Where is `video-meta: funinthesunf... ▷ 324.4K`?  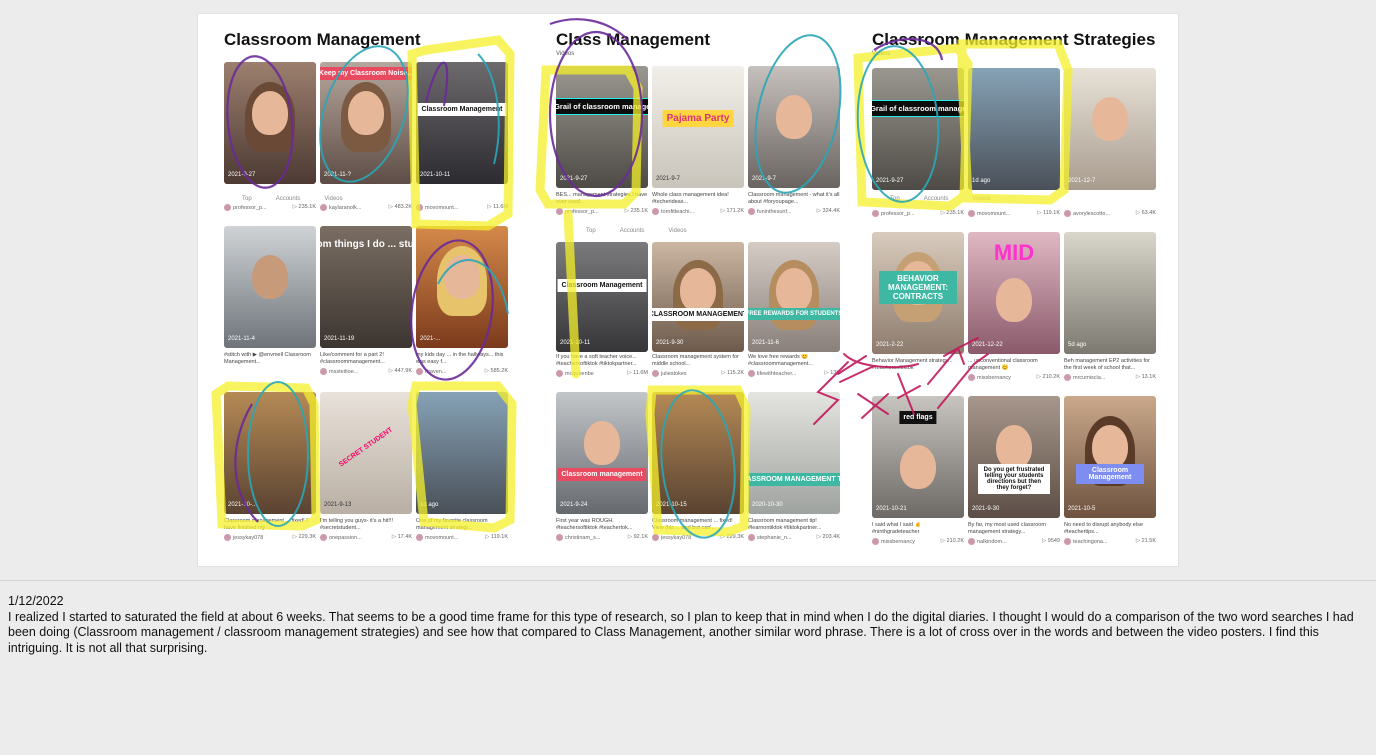
video-meta: funinthesunf... ▷ 324.4K is located at coordinates (794, 211).